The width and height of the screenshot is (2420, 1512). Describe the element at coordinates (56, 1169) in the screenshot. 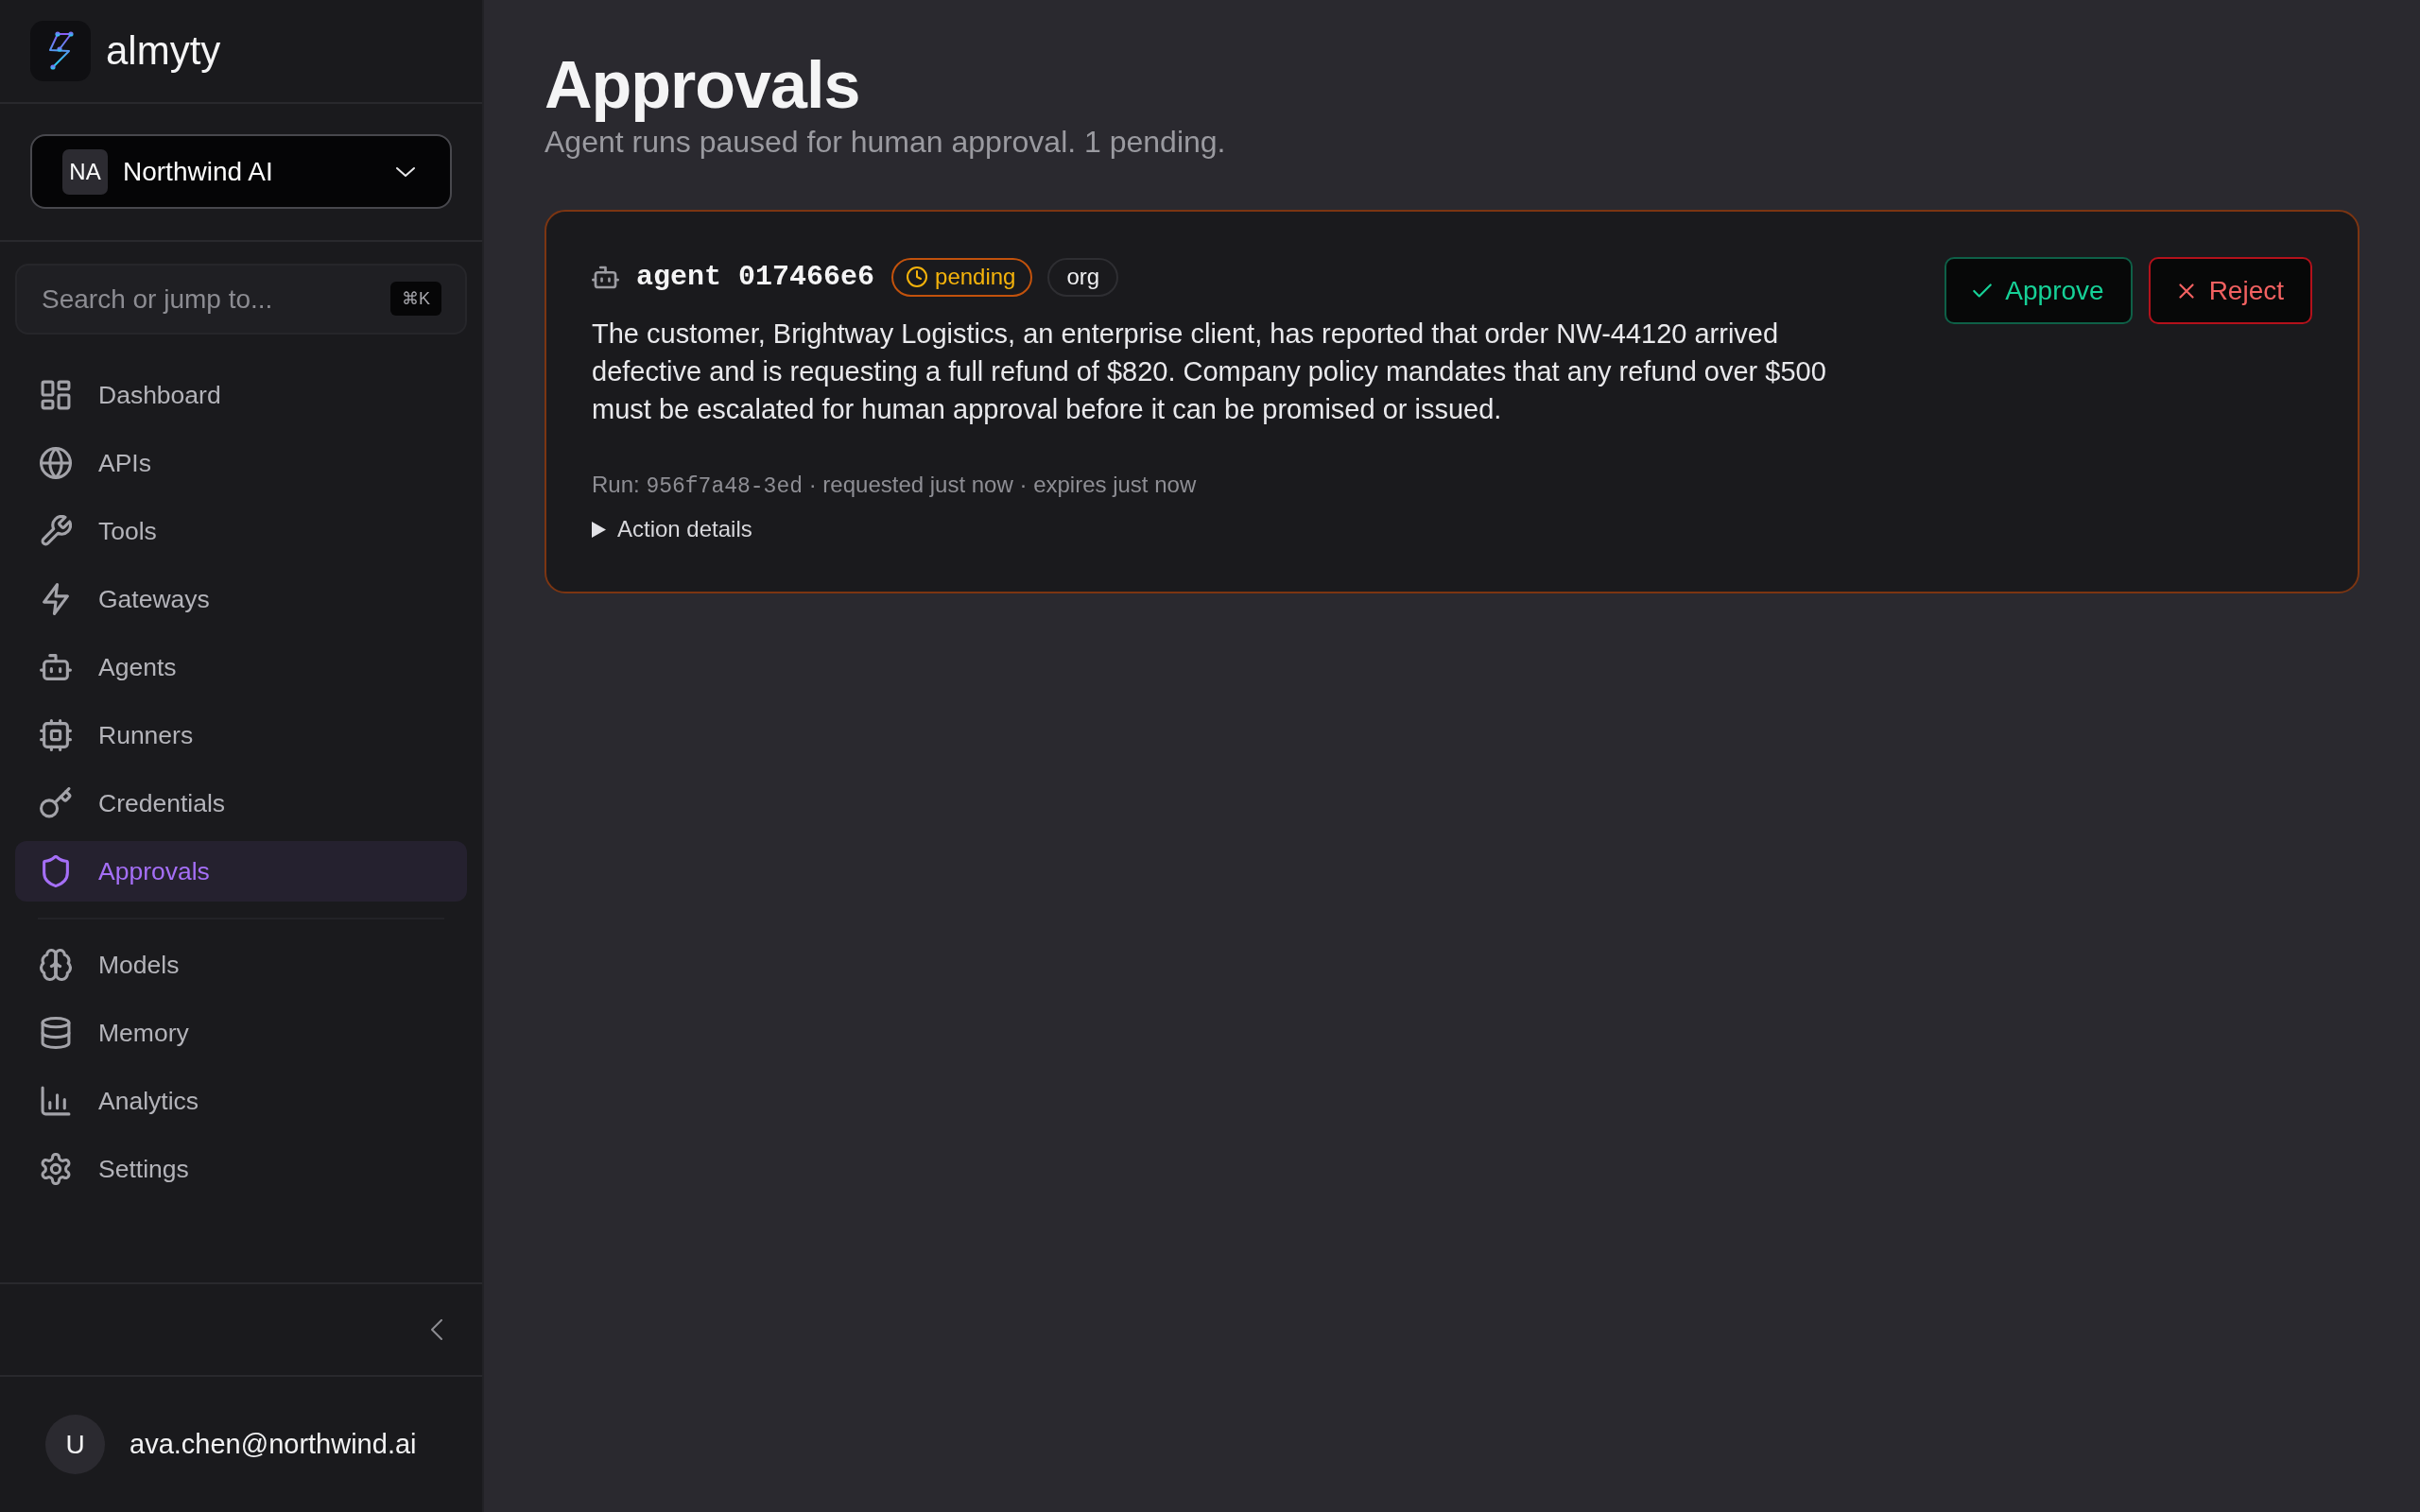

I see `settings-icon` at that location.